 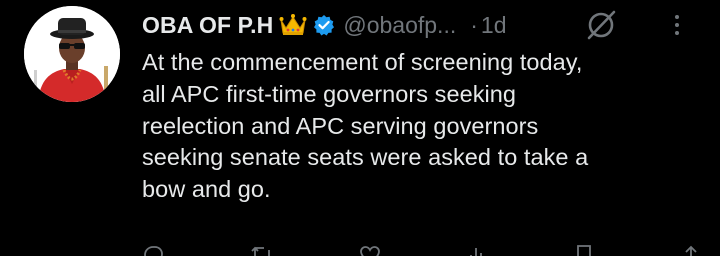 What do you see at coordinates (362, 62) in the screenshot?
I see `tweet-text-line: At the commencement of screening today,` at bounding box center [362, 62].